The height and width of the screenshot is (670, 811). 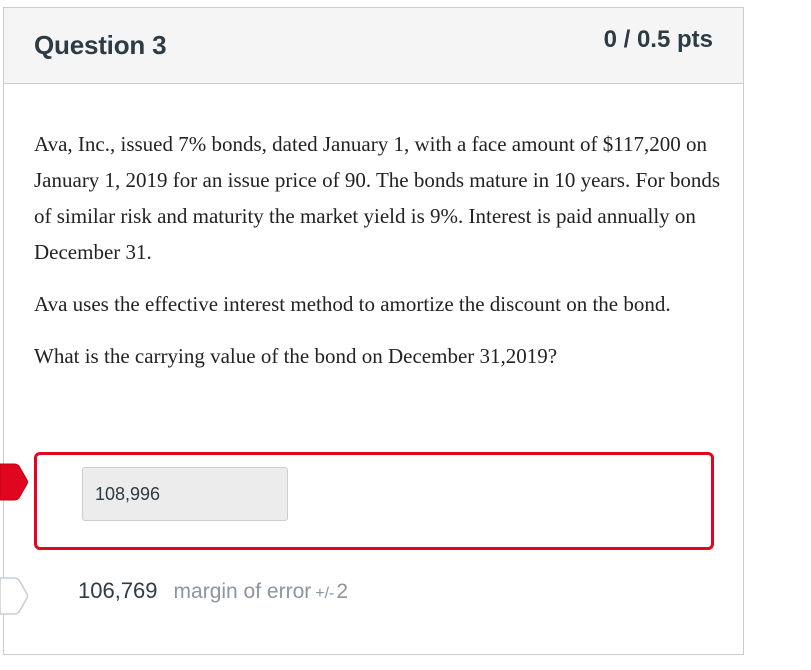 What do you see at coordinates (185, 494) in the screenshot?
I see `user-answer-field: 108,996` at bounding box center [185, 494].